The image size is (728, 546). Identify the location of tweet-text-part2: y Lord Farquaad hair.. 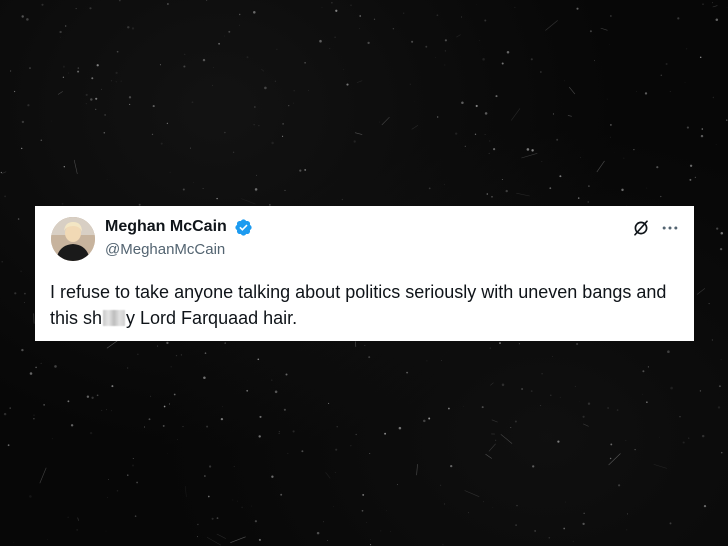
(212, 318).